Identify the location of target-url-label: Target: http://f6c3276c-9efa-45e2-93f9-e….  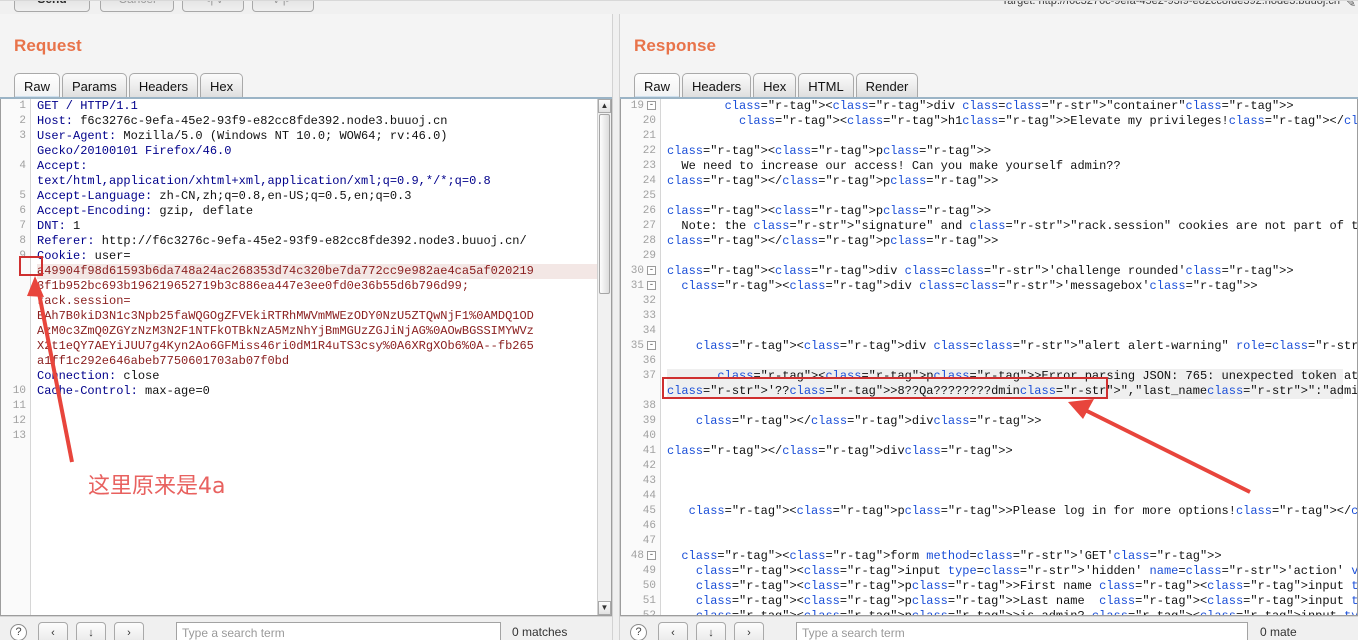
(1170, 3).